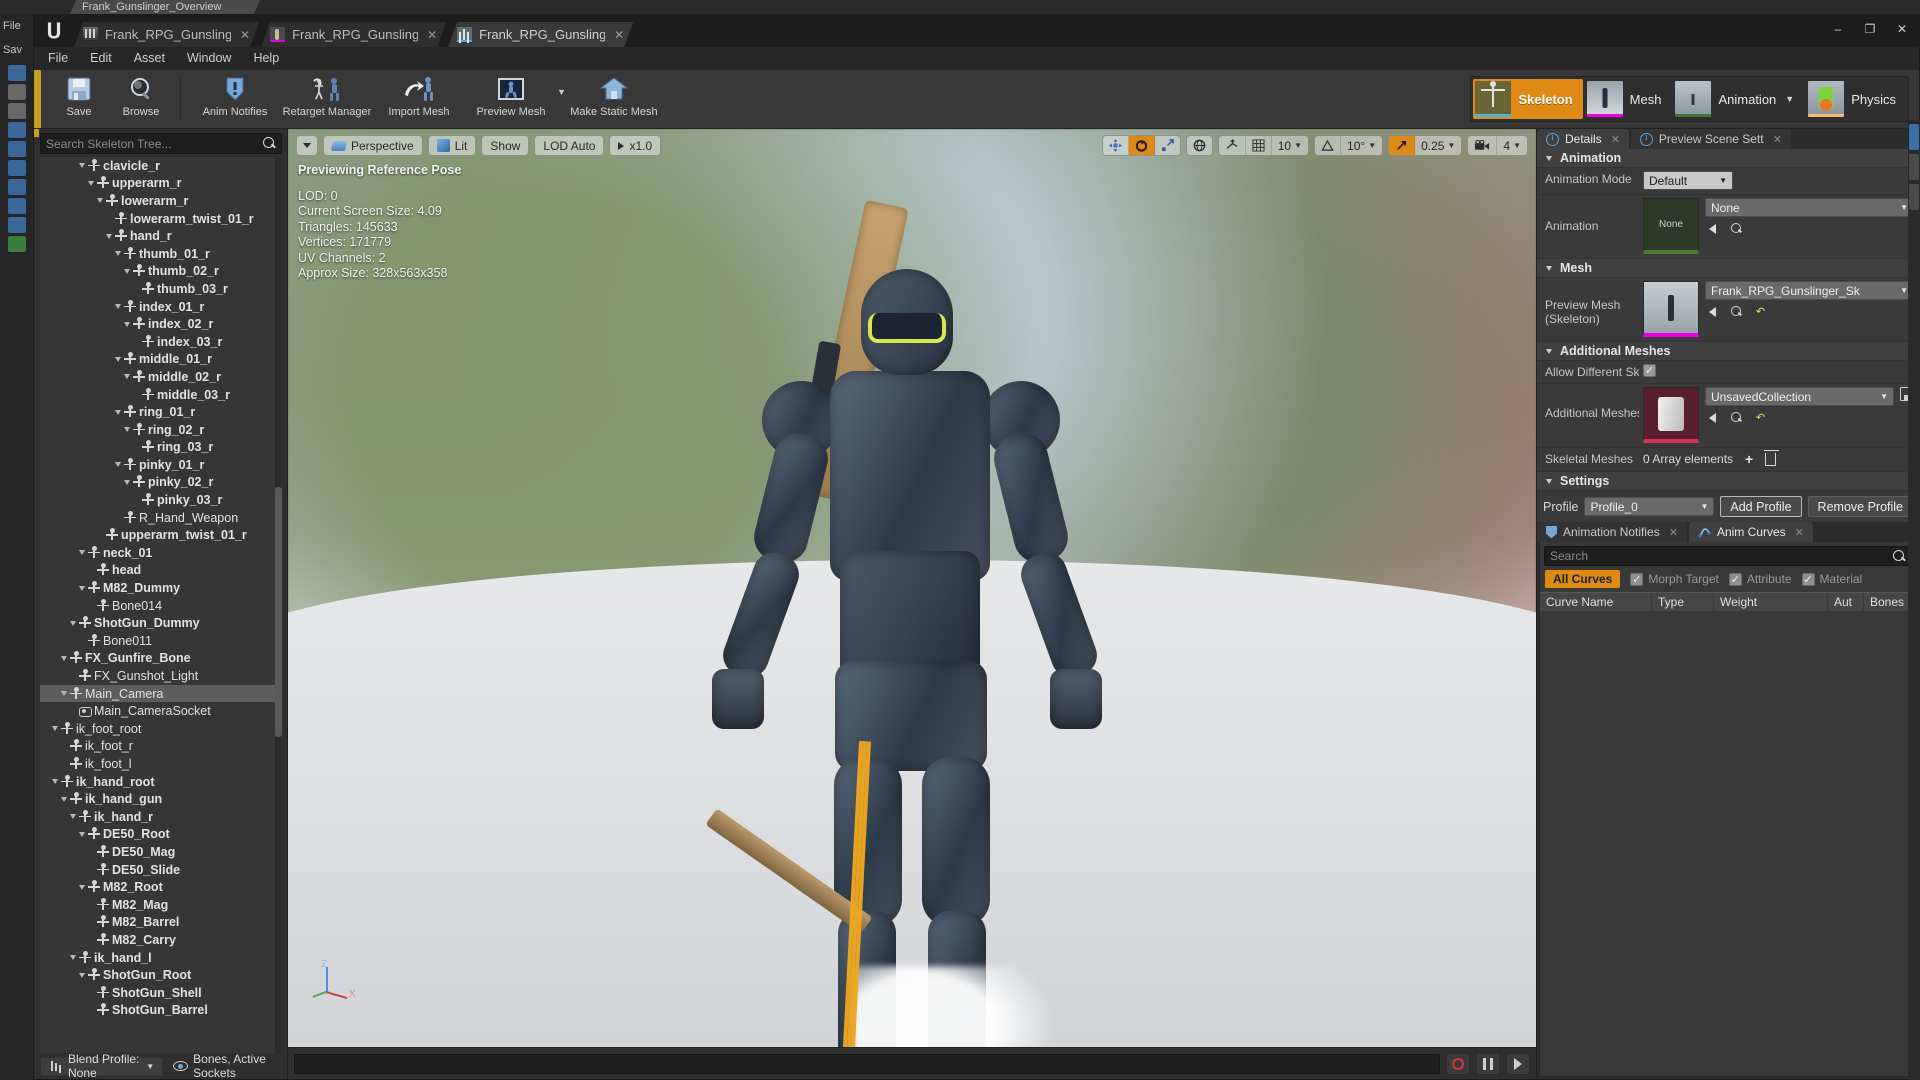 This screenshot has width=1920, height=1080. I want to click on window-tab-anim-asset: Frank_RPG_Gunslinger_Ha ✕, so click(166, 34).